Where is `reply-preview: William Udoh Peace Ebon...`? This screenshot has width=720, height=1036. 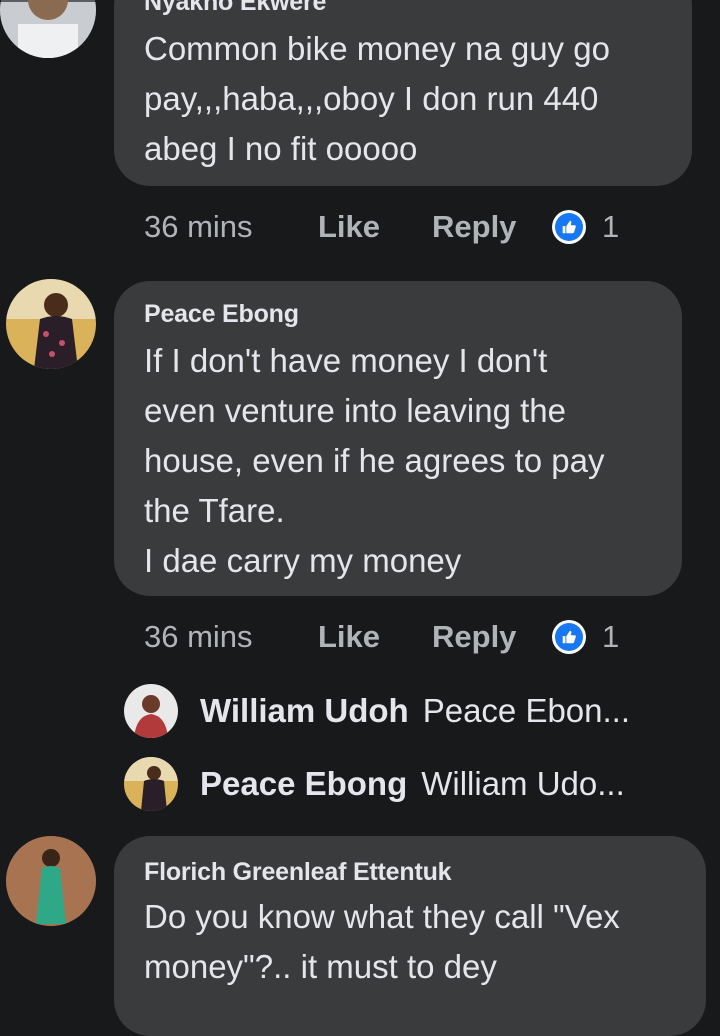
reply-preview: William Udoh Peace Ebon... is located at coordinates (377, 711).